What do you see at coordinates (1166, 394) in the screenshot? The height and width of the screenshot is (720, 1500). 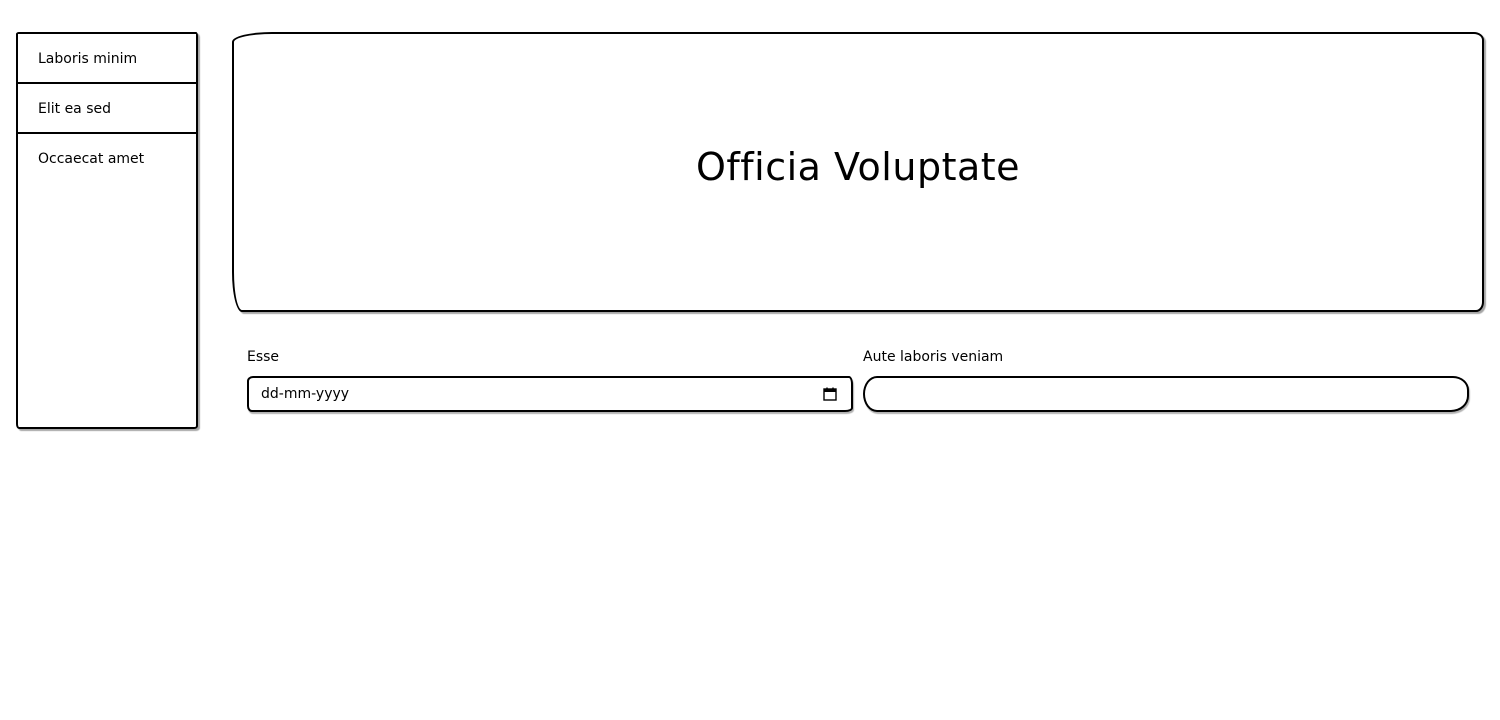 I see `aute-text-input` at bounding box center [1166, 394].